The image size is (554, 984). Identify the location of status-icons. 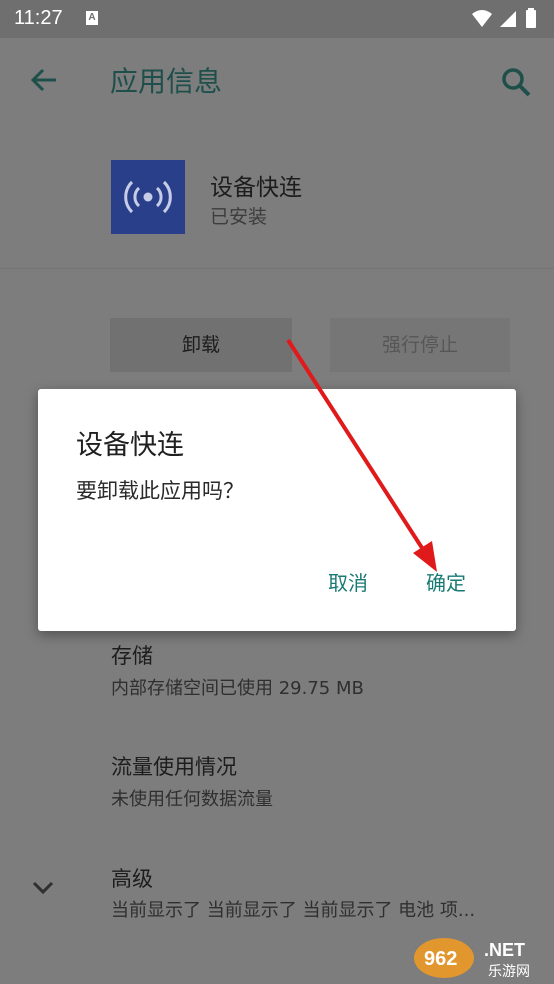
(504, 18).